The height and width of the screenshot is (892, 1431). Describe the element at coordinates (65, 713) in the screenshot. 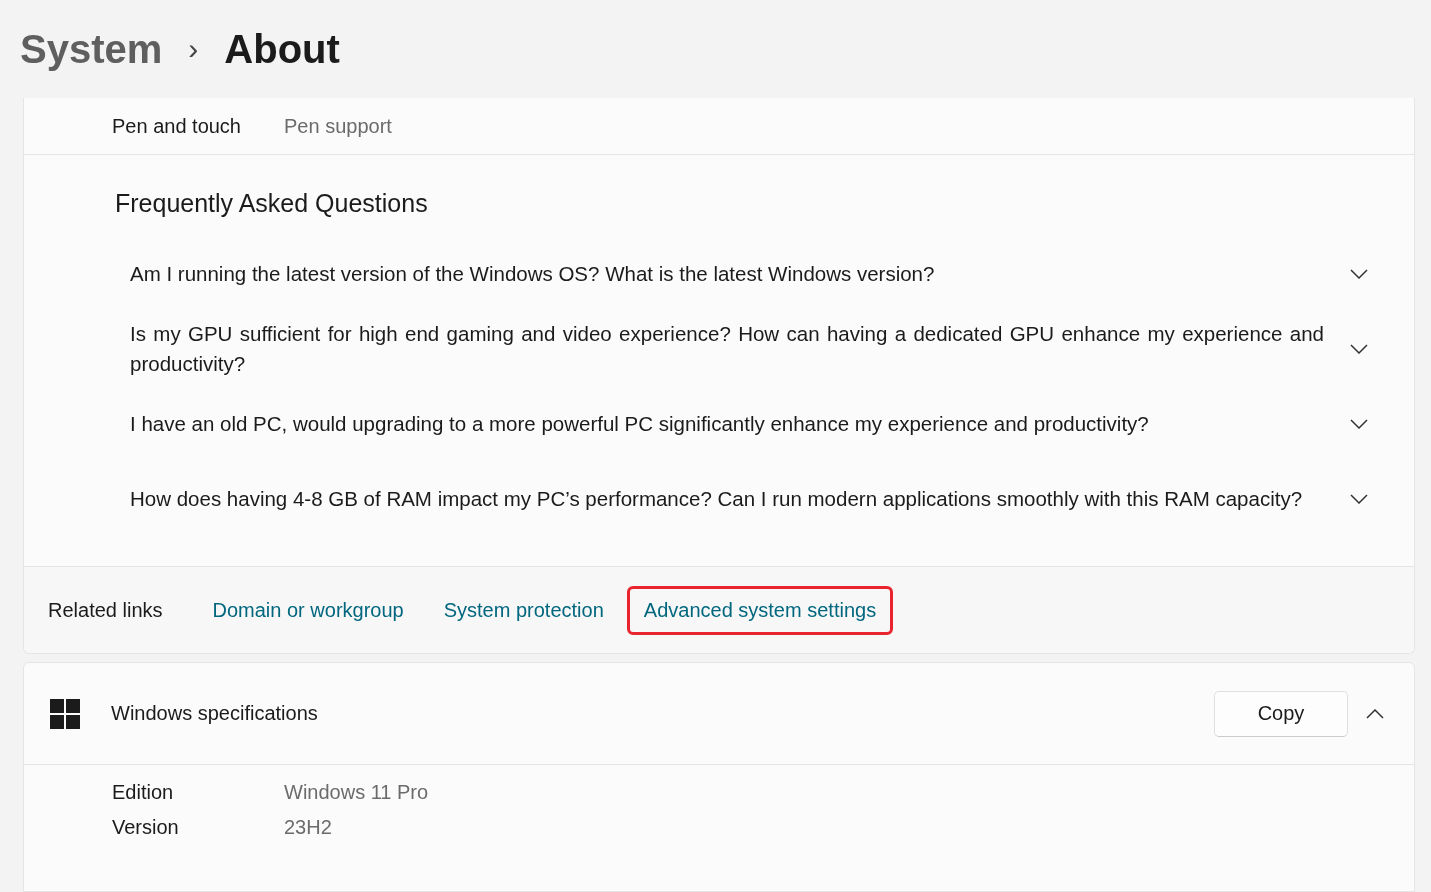

I see `windows-logo-icon` at that location.